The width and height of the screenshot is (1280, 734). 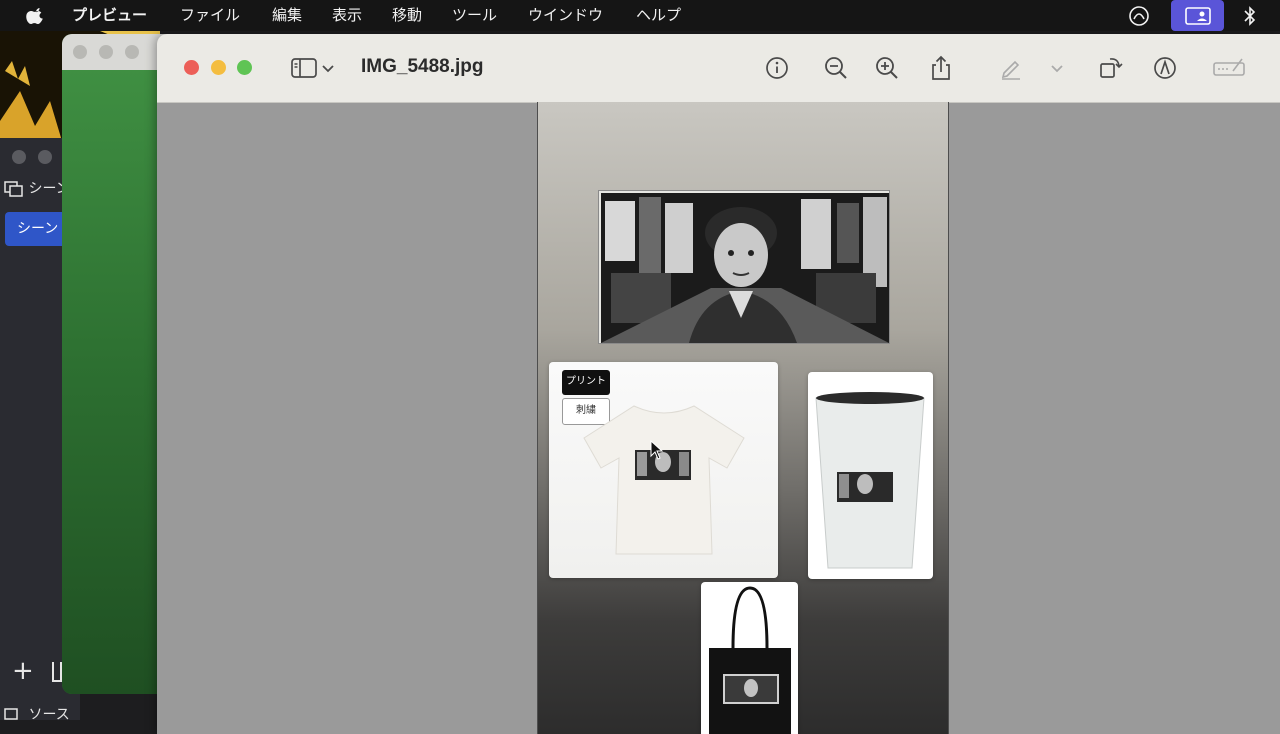 I want to click on rotate-icon, so click(x=1111, y=68).